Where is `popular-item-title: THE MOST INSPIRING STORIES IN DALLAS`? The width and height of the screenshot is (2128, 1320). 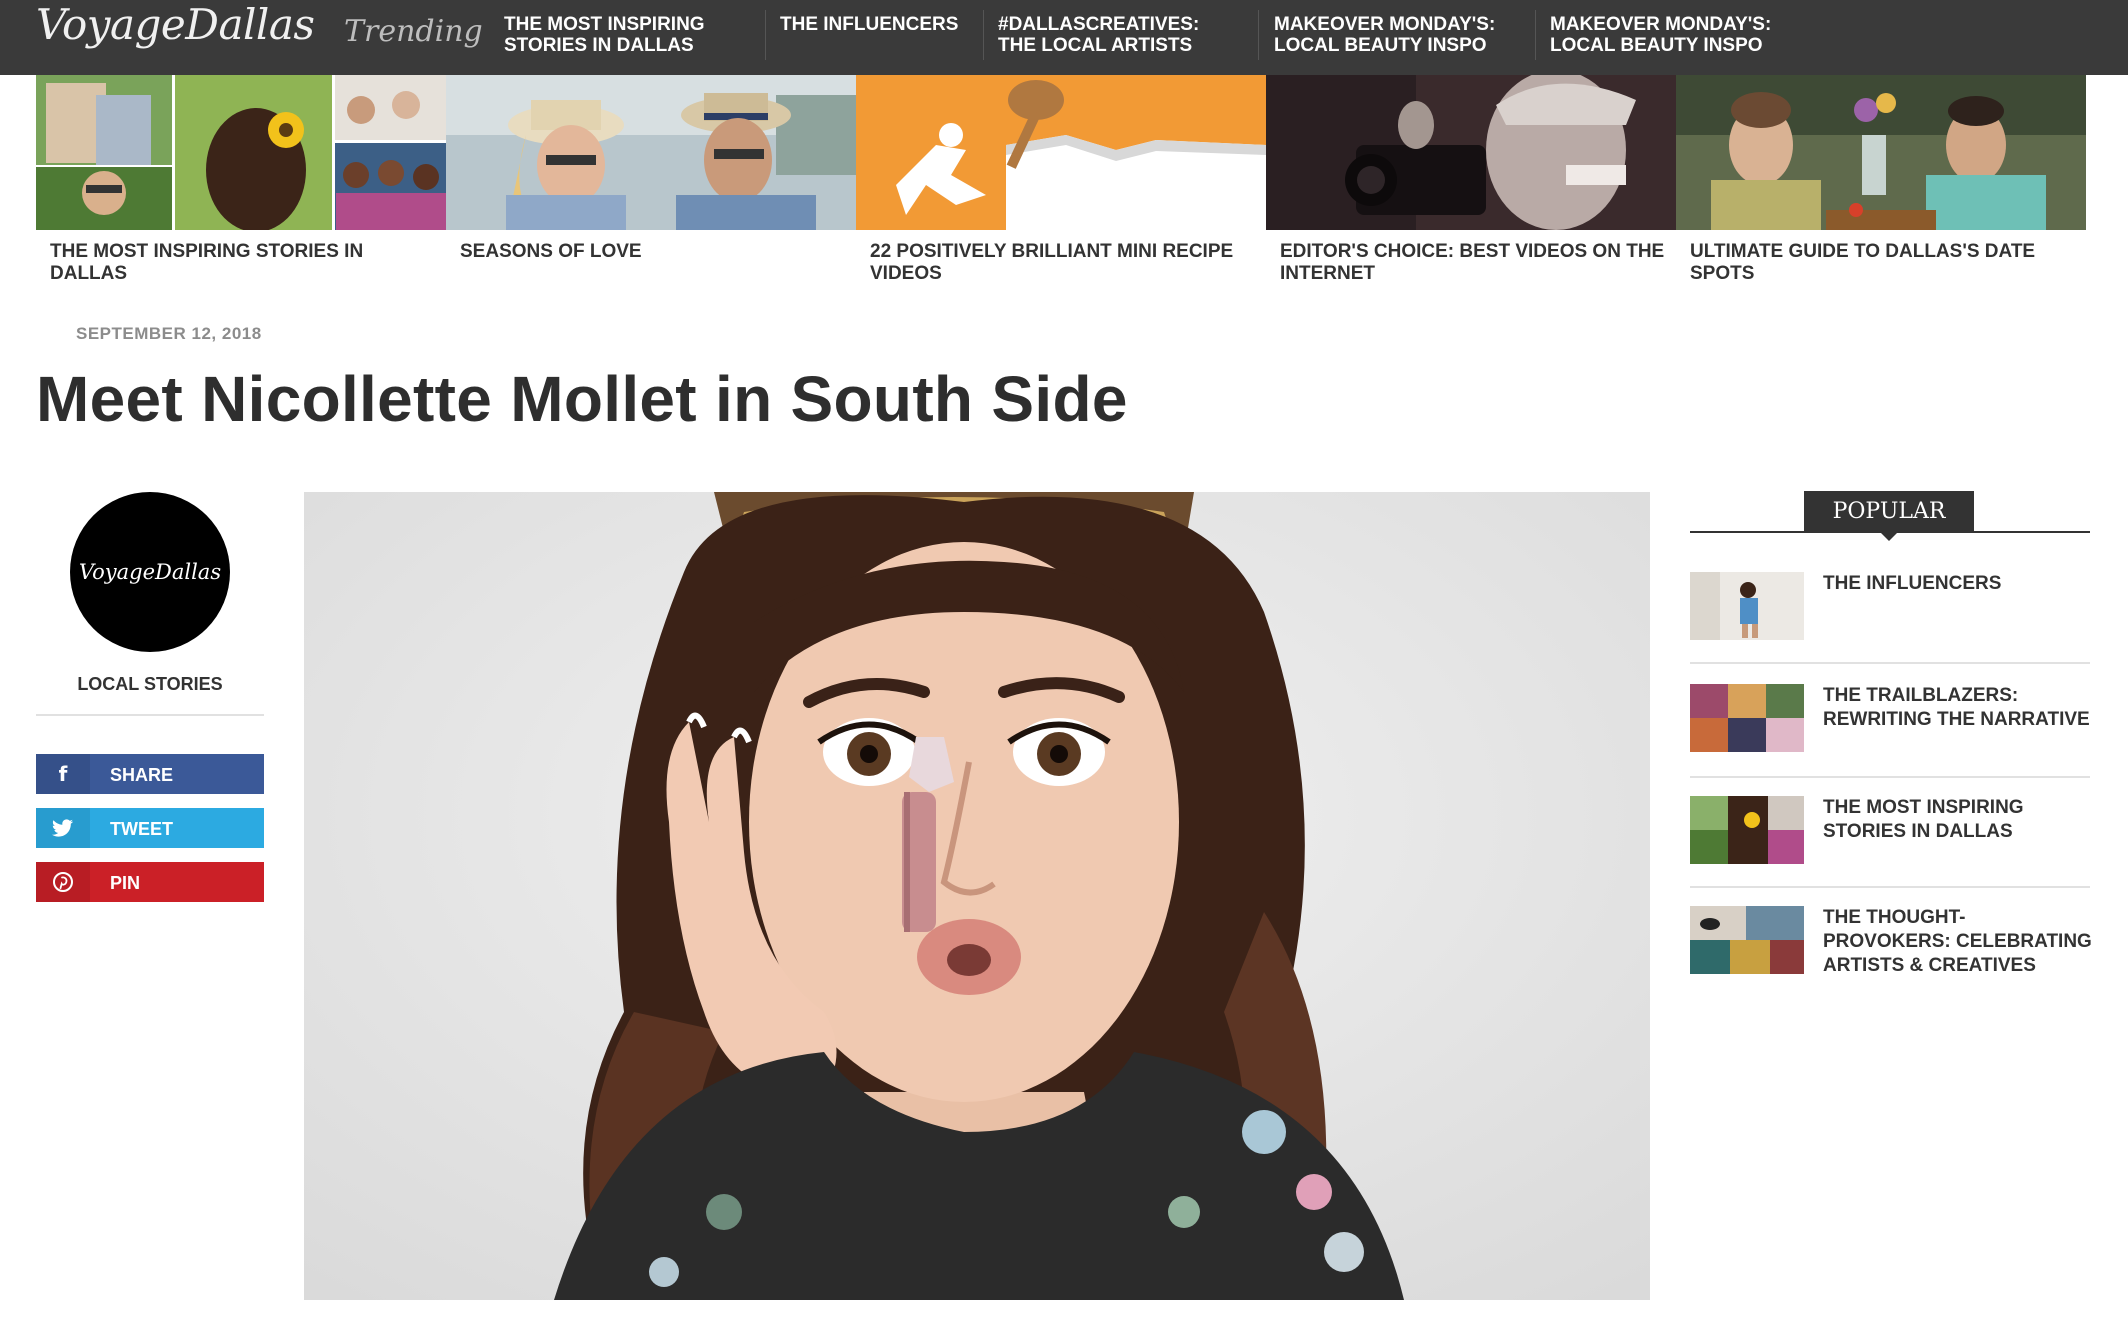
popular-item-title: THE MOST INSPIRING STORIES IN DALLAS is located at coordinates (1958, 820).